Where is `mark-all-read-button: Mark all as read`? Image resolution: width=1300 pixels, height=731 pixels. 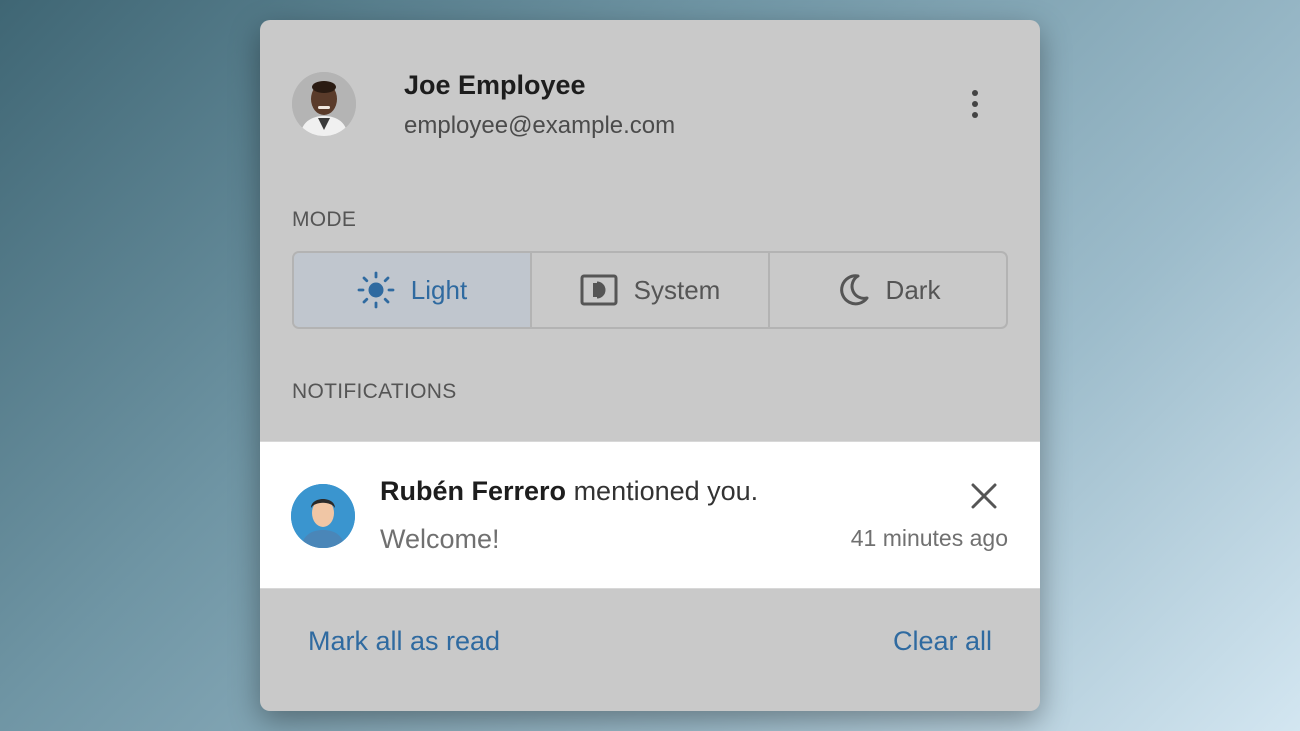 mark-all-read-button: Mark all as read is located at coordinates (404, 641).